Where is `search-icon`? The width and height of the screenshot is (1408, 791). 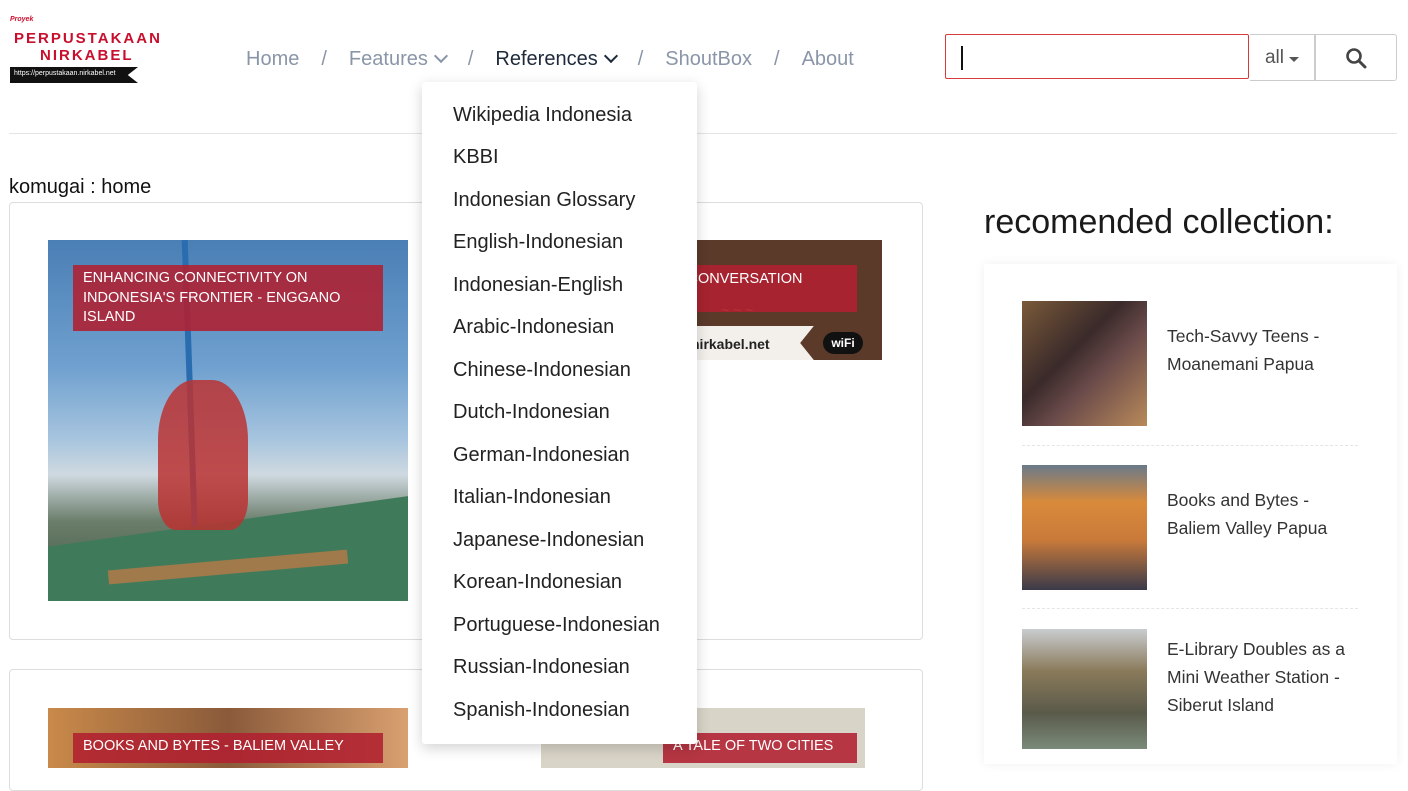 search-icon is located at coordinates (1356, 57).